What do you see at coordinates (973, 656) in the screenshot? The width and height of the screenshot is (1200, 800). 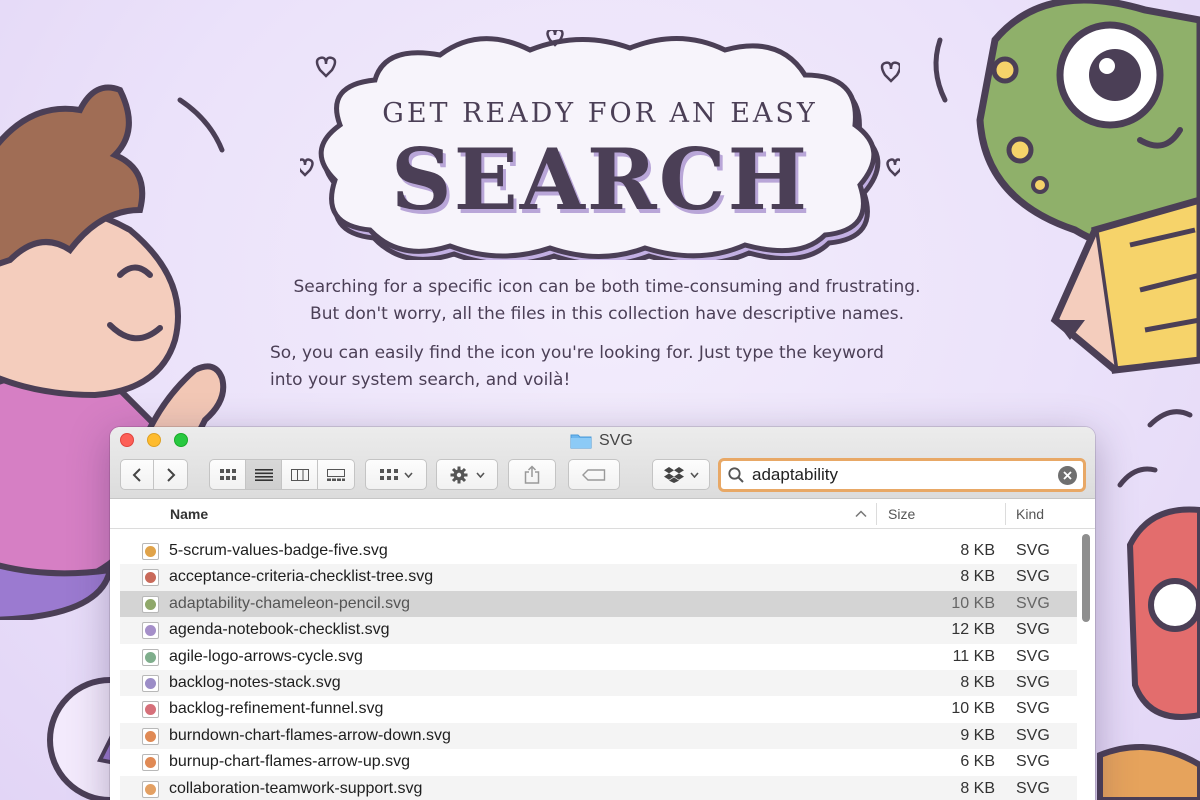 I see `file-size: 11 KB` at bounding box center [973, 656].